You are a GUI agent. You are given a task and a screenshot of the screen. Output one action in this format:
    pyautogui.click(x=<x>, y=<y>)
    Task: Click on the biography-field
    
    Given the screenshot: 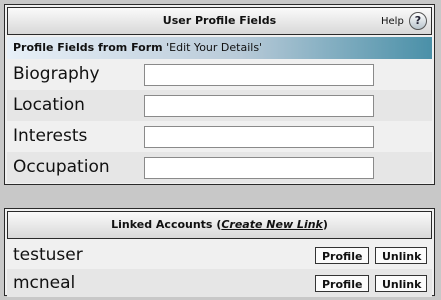 What is the action you would take?
    pyautogui.click(x=259, y=75)
    